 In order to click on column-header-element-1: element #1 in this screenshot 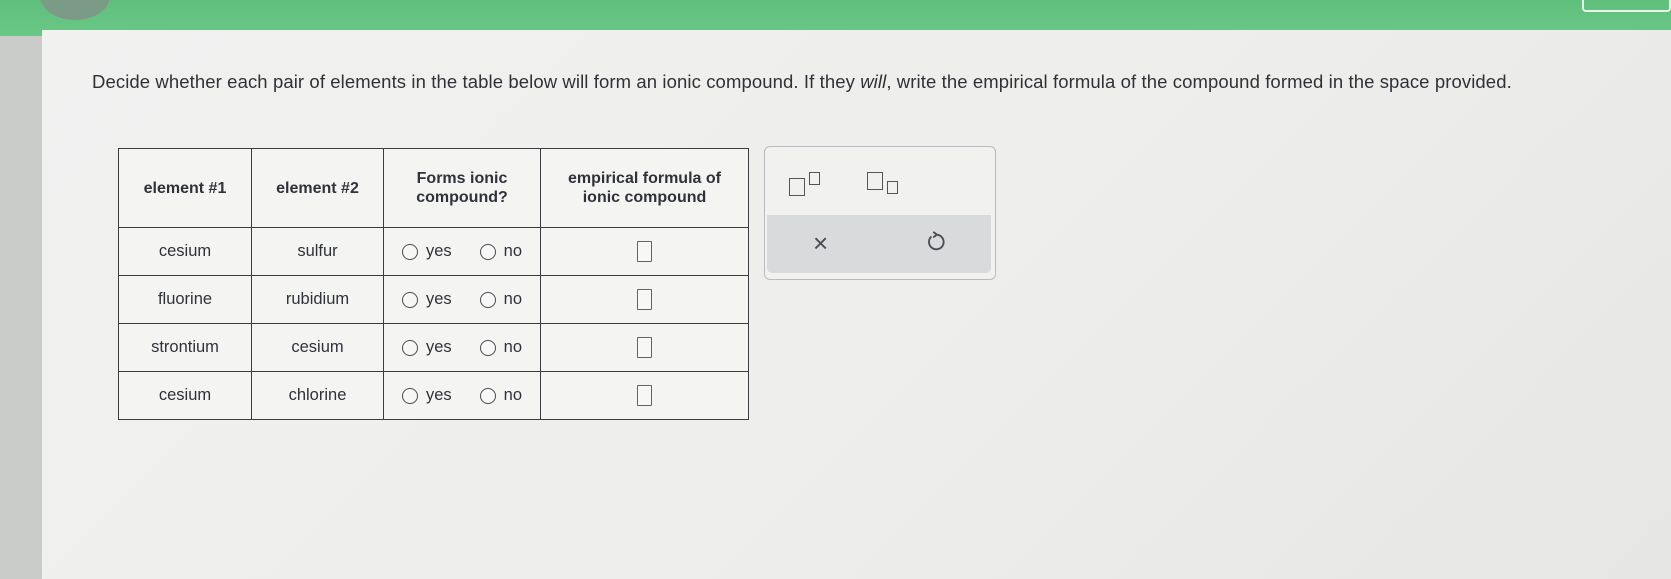, I will do `click(185, 188)`.